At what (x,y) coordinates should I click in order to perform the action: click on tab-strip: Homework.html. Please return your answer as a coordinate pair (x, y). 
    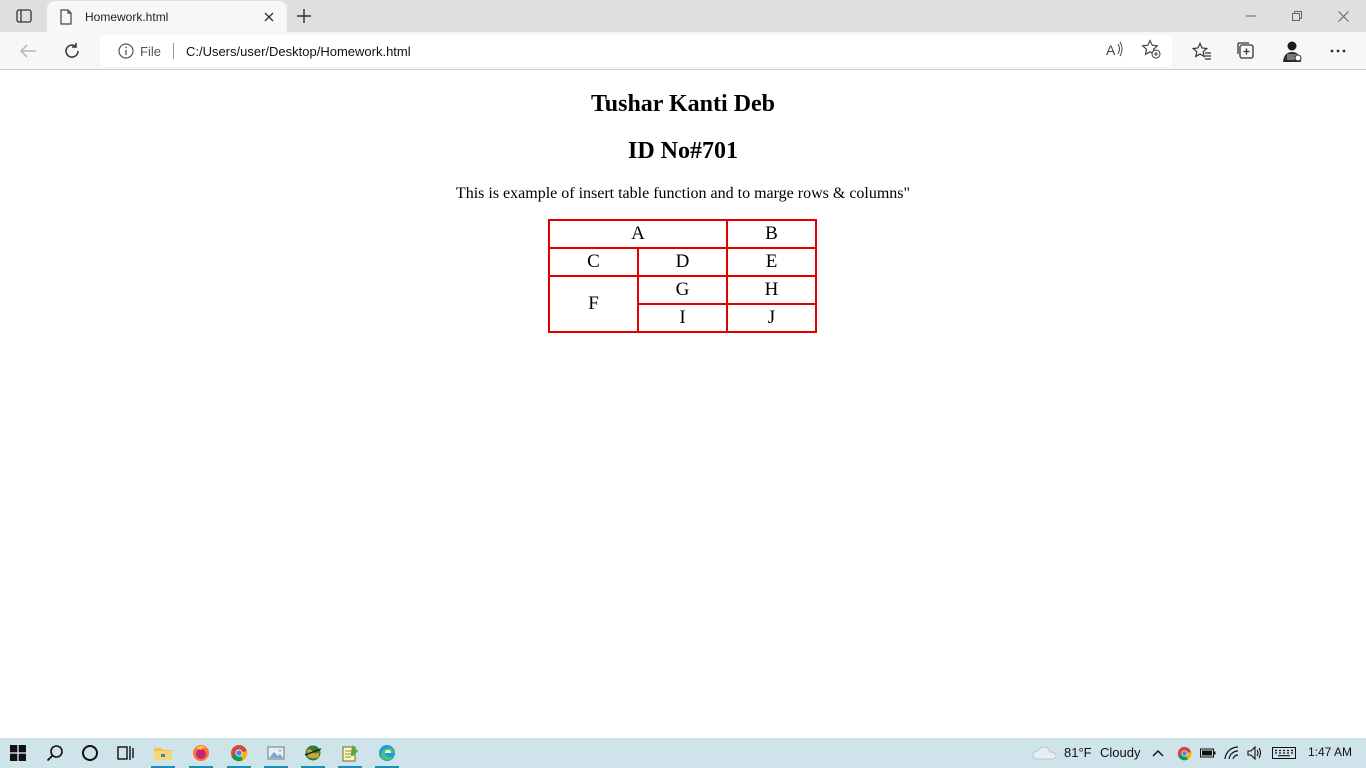
    Looking at the image, I should click on (683, 16).